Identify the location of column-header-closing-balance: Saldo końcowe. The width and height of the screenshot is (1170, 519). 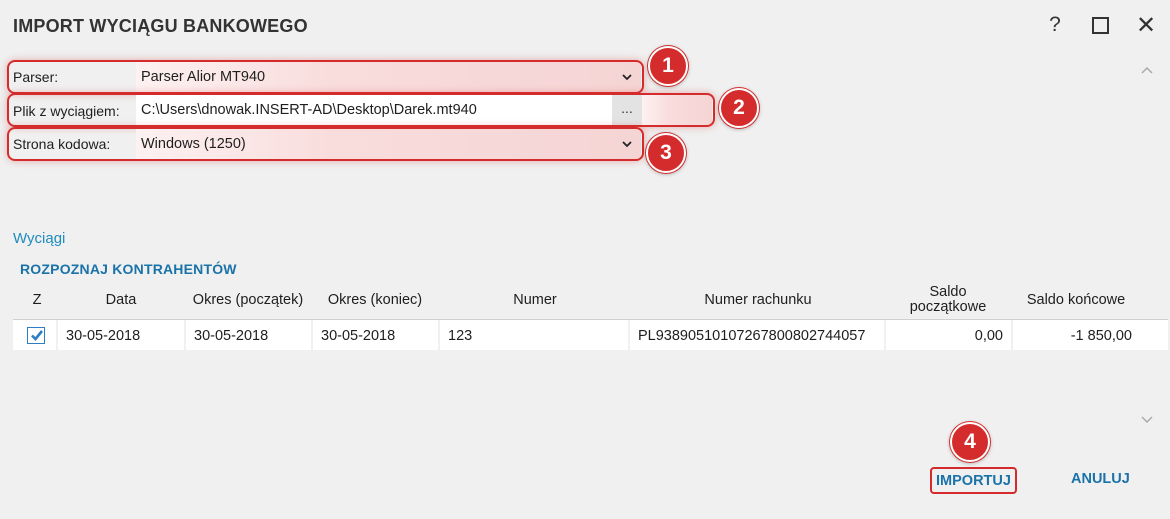
(1076, 300).